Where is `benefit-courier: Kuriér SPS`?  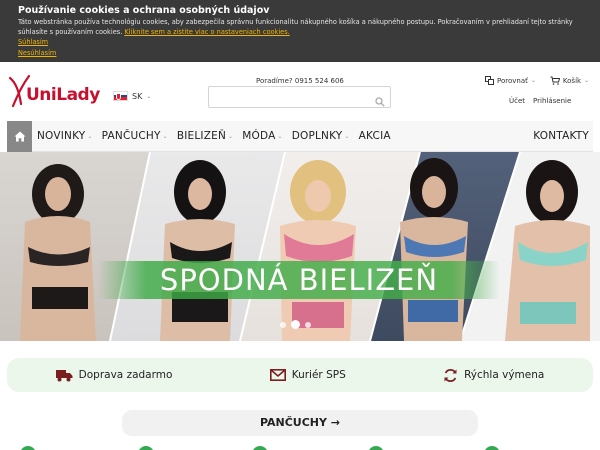 benefit-courier: Kuriér SPS is located at coordinates (307, 375).